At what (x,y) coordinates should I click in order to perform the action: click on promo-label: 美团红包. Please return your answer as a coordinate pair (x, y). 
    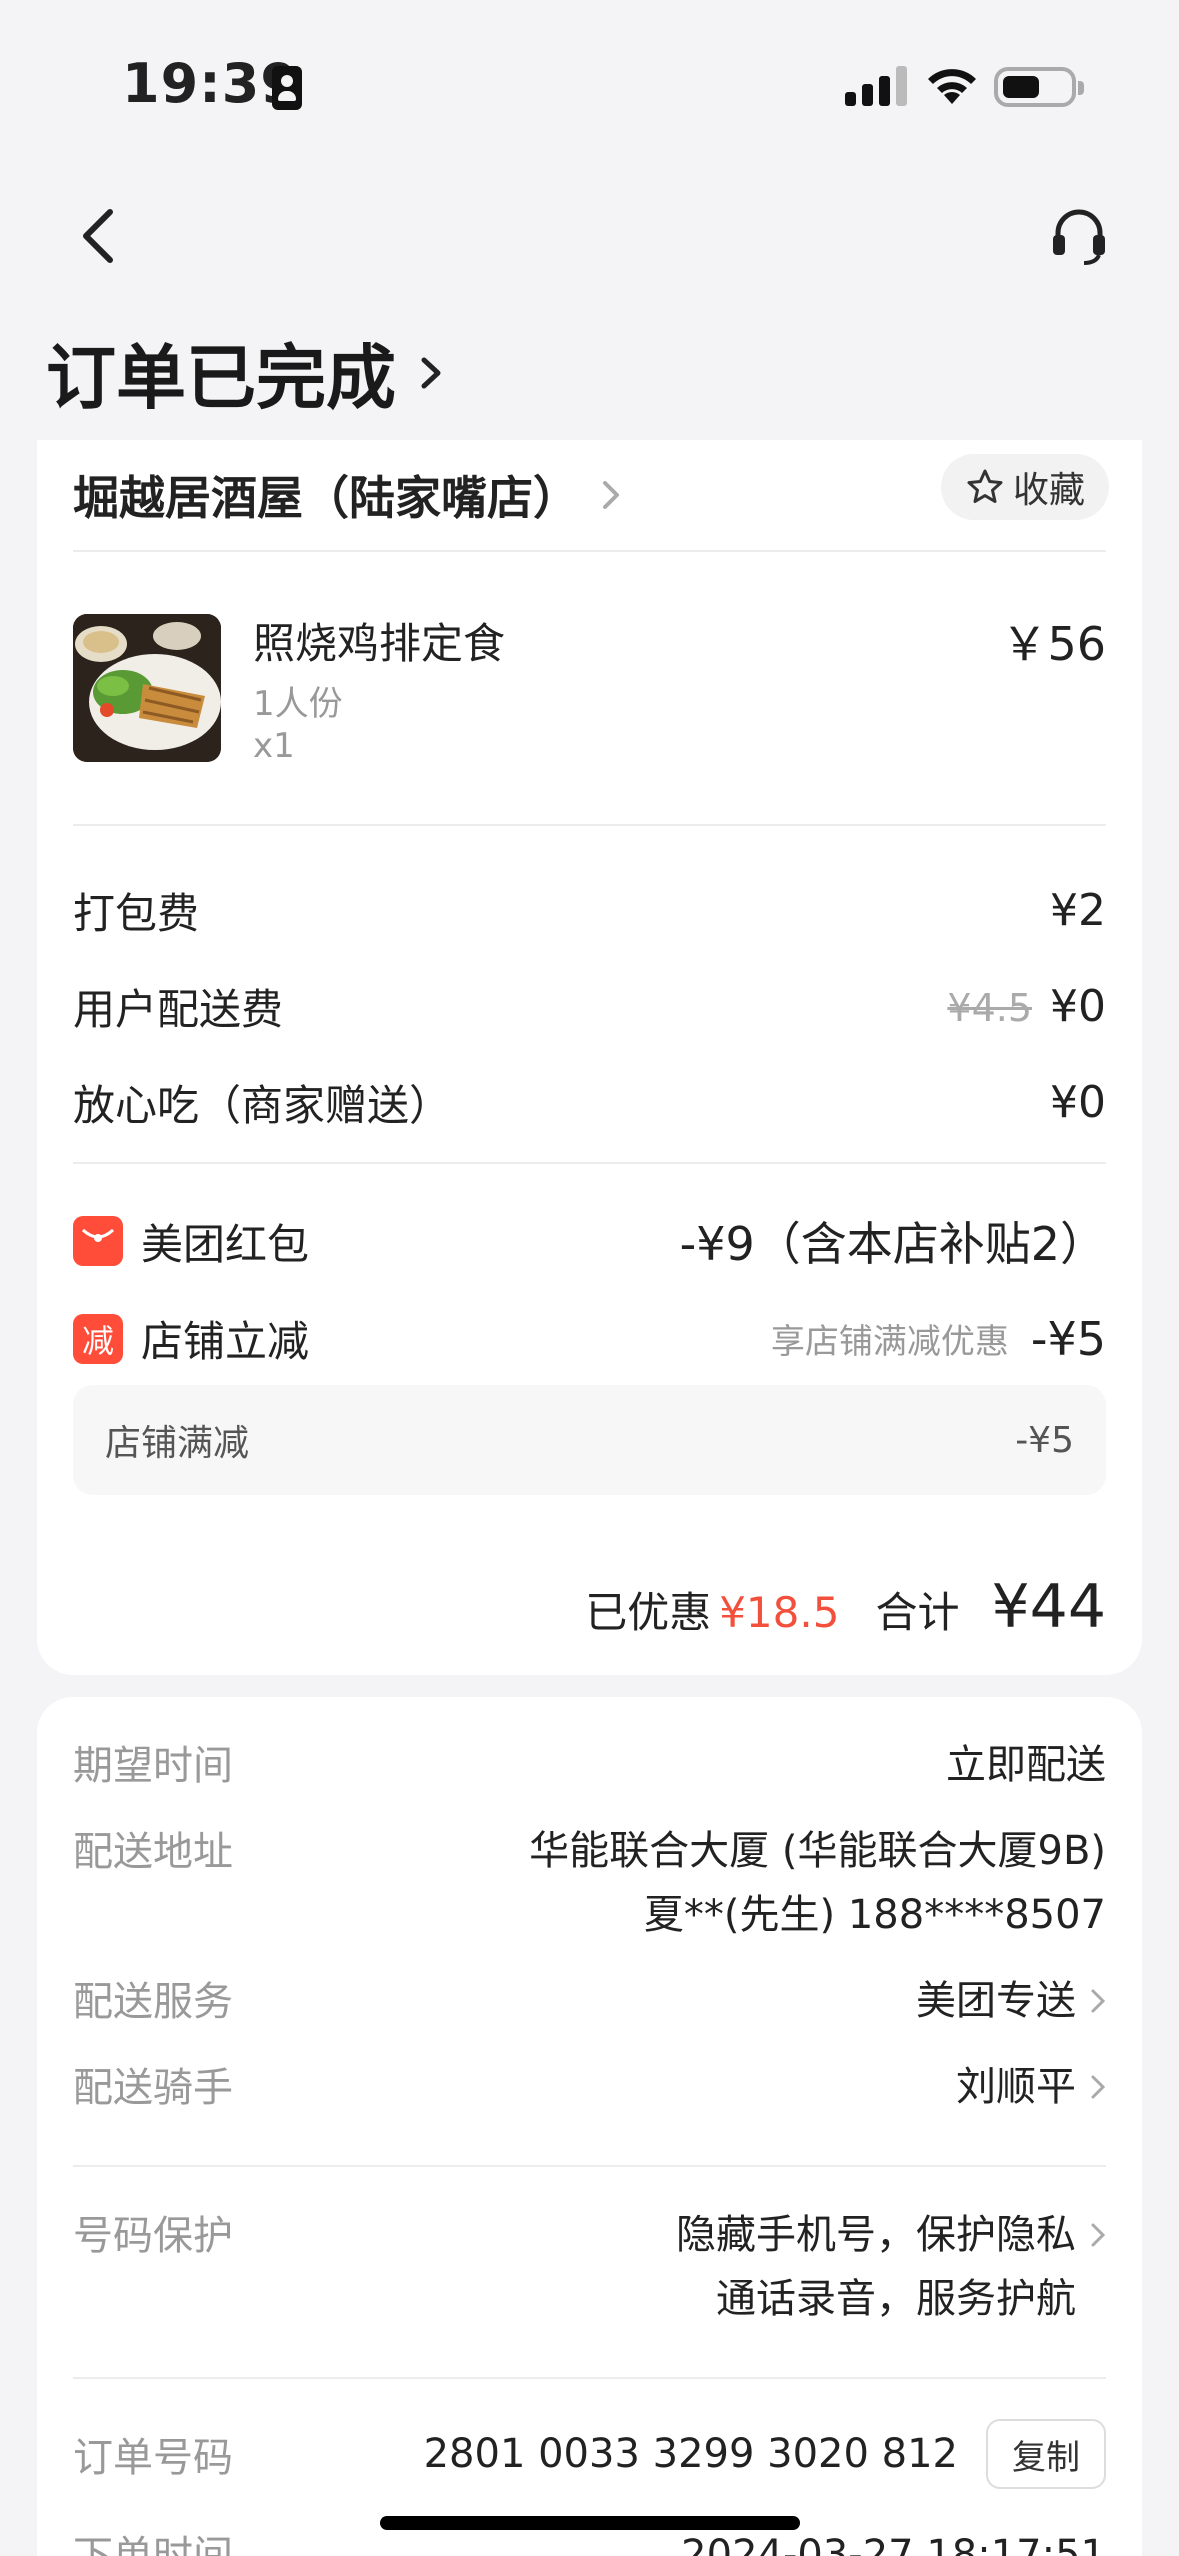
    Looking at the image, I should click on (225, 1244).